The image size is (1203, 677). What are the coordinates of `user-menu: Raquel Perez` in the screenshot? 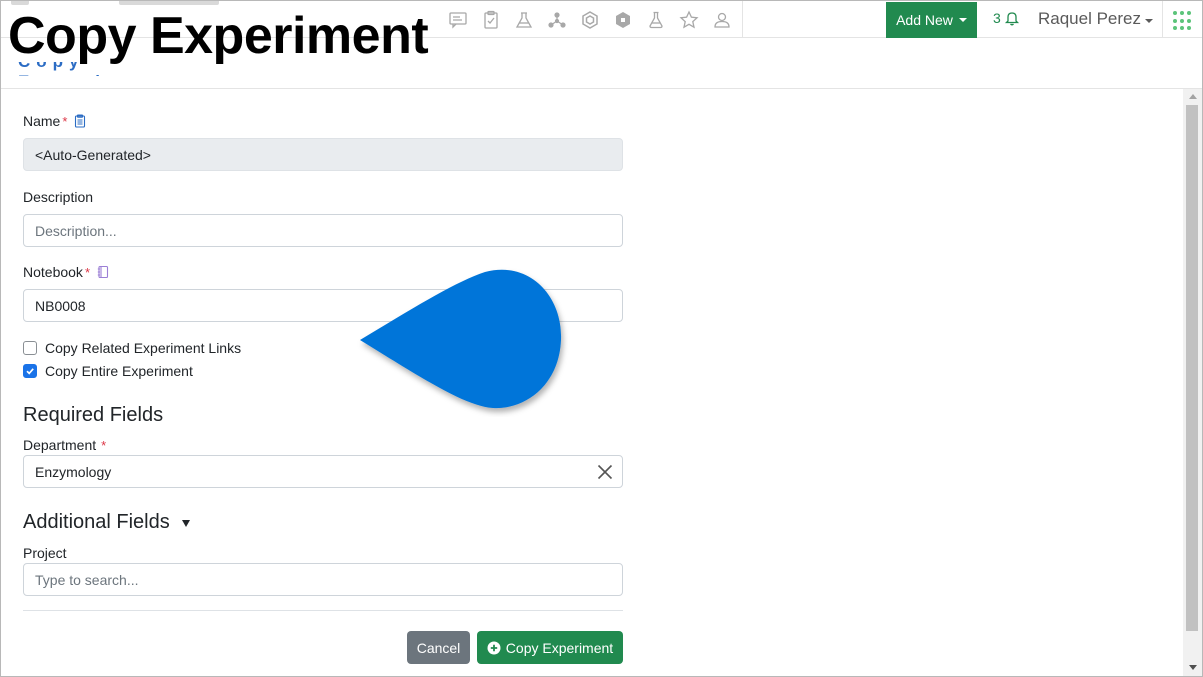 It's located at (1096, 19).